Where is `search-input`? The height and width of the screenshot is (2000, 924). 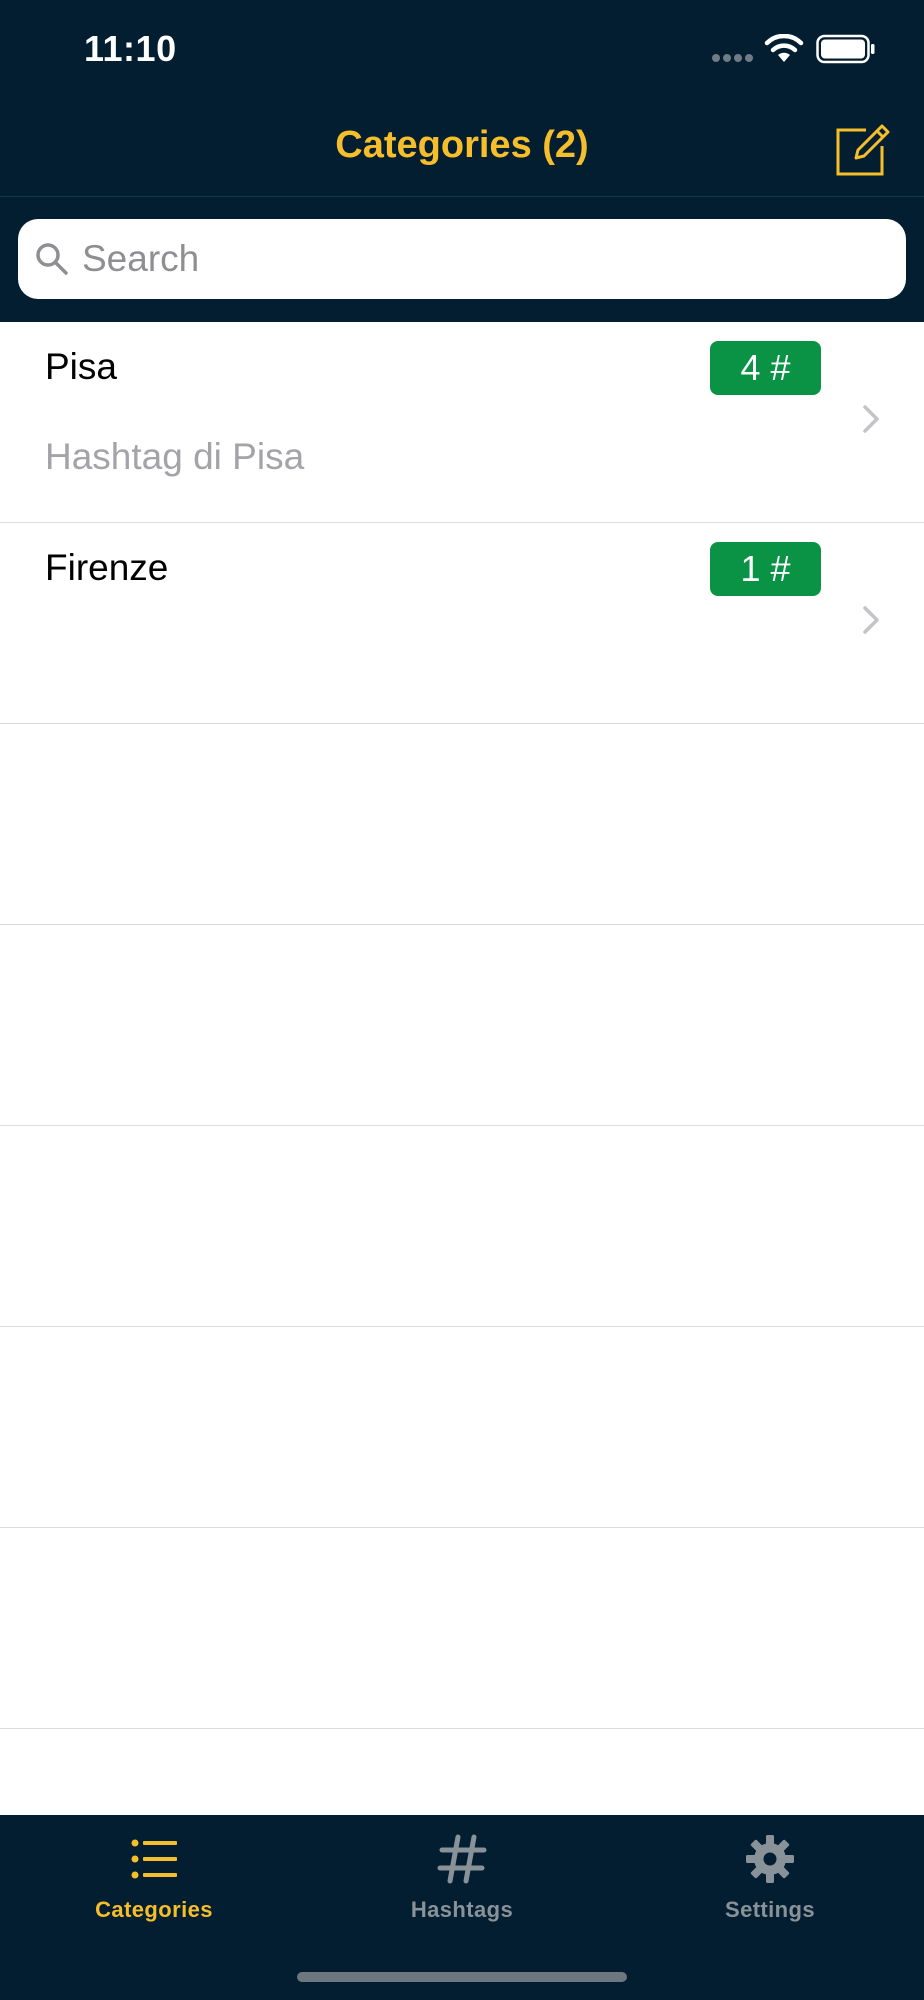
search-input is located at coordinates (482, 259).